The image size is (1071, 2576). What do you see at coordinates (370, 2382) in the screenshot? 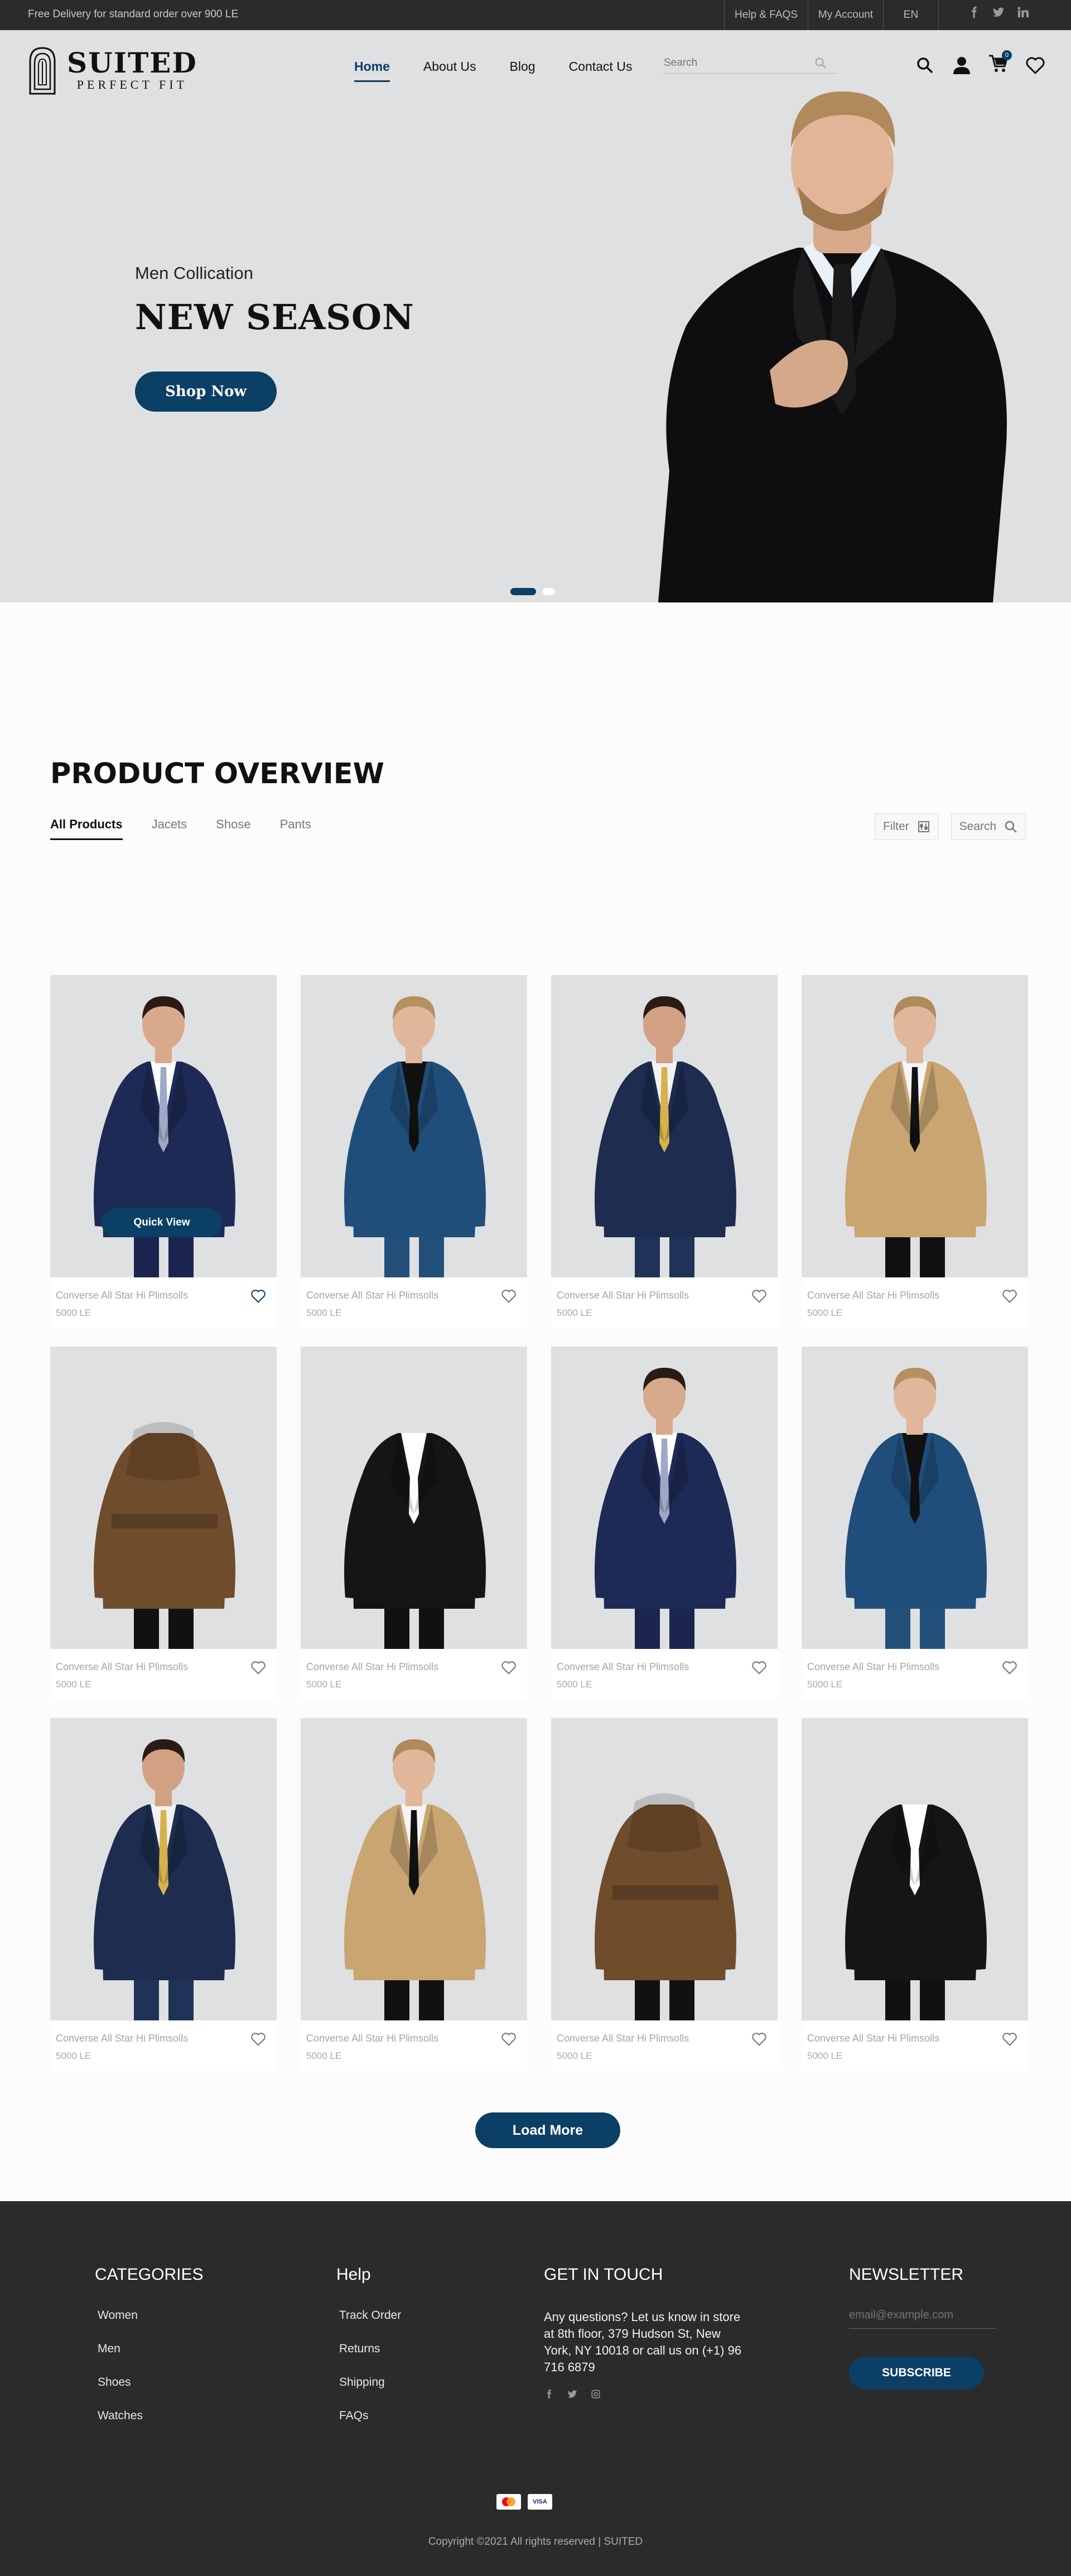
I see `footer-link-shipping: Shipping` at bounding box center [370, 2382].